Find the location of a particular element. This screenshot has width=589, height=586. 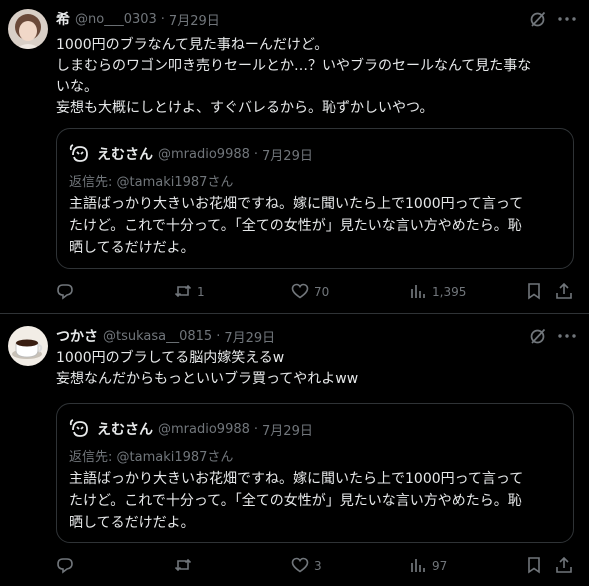

like-button: 3 is located at coordinates (306, 566).